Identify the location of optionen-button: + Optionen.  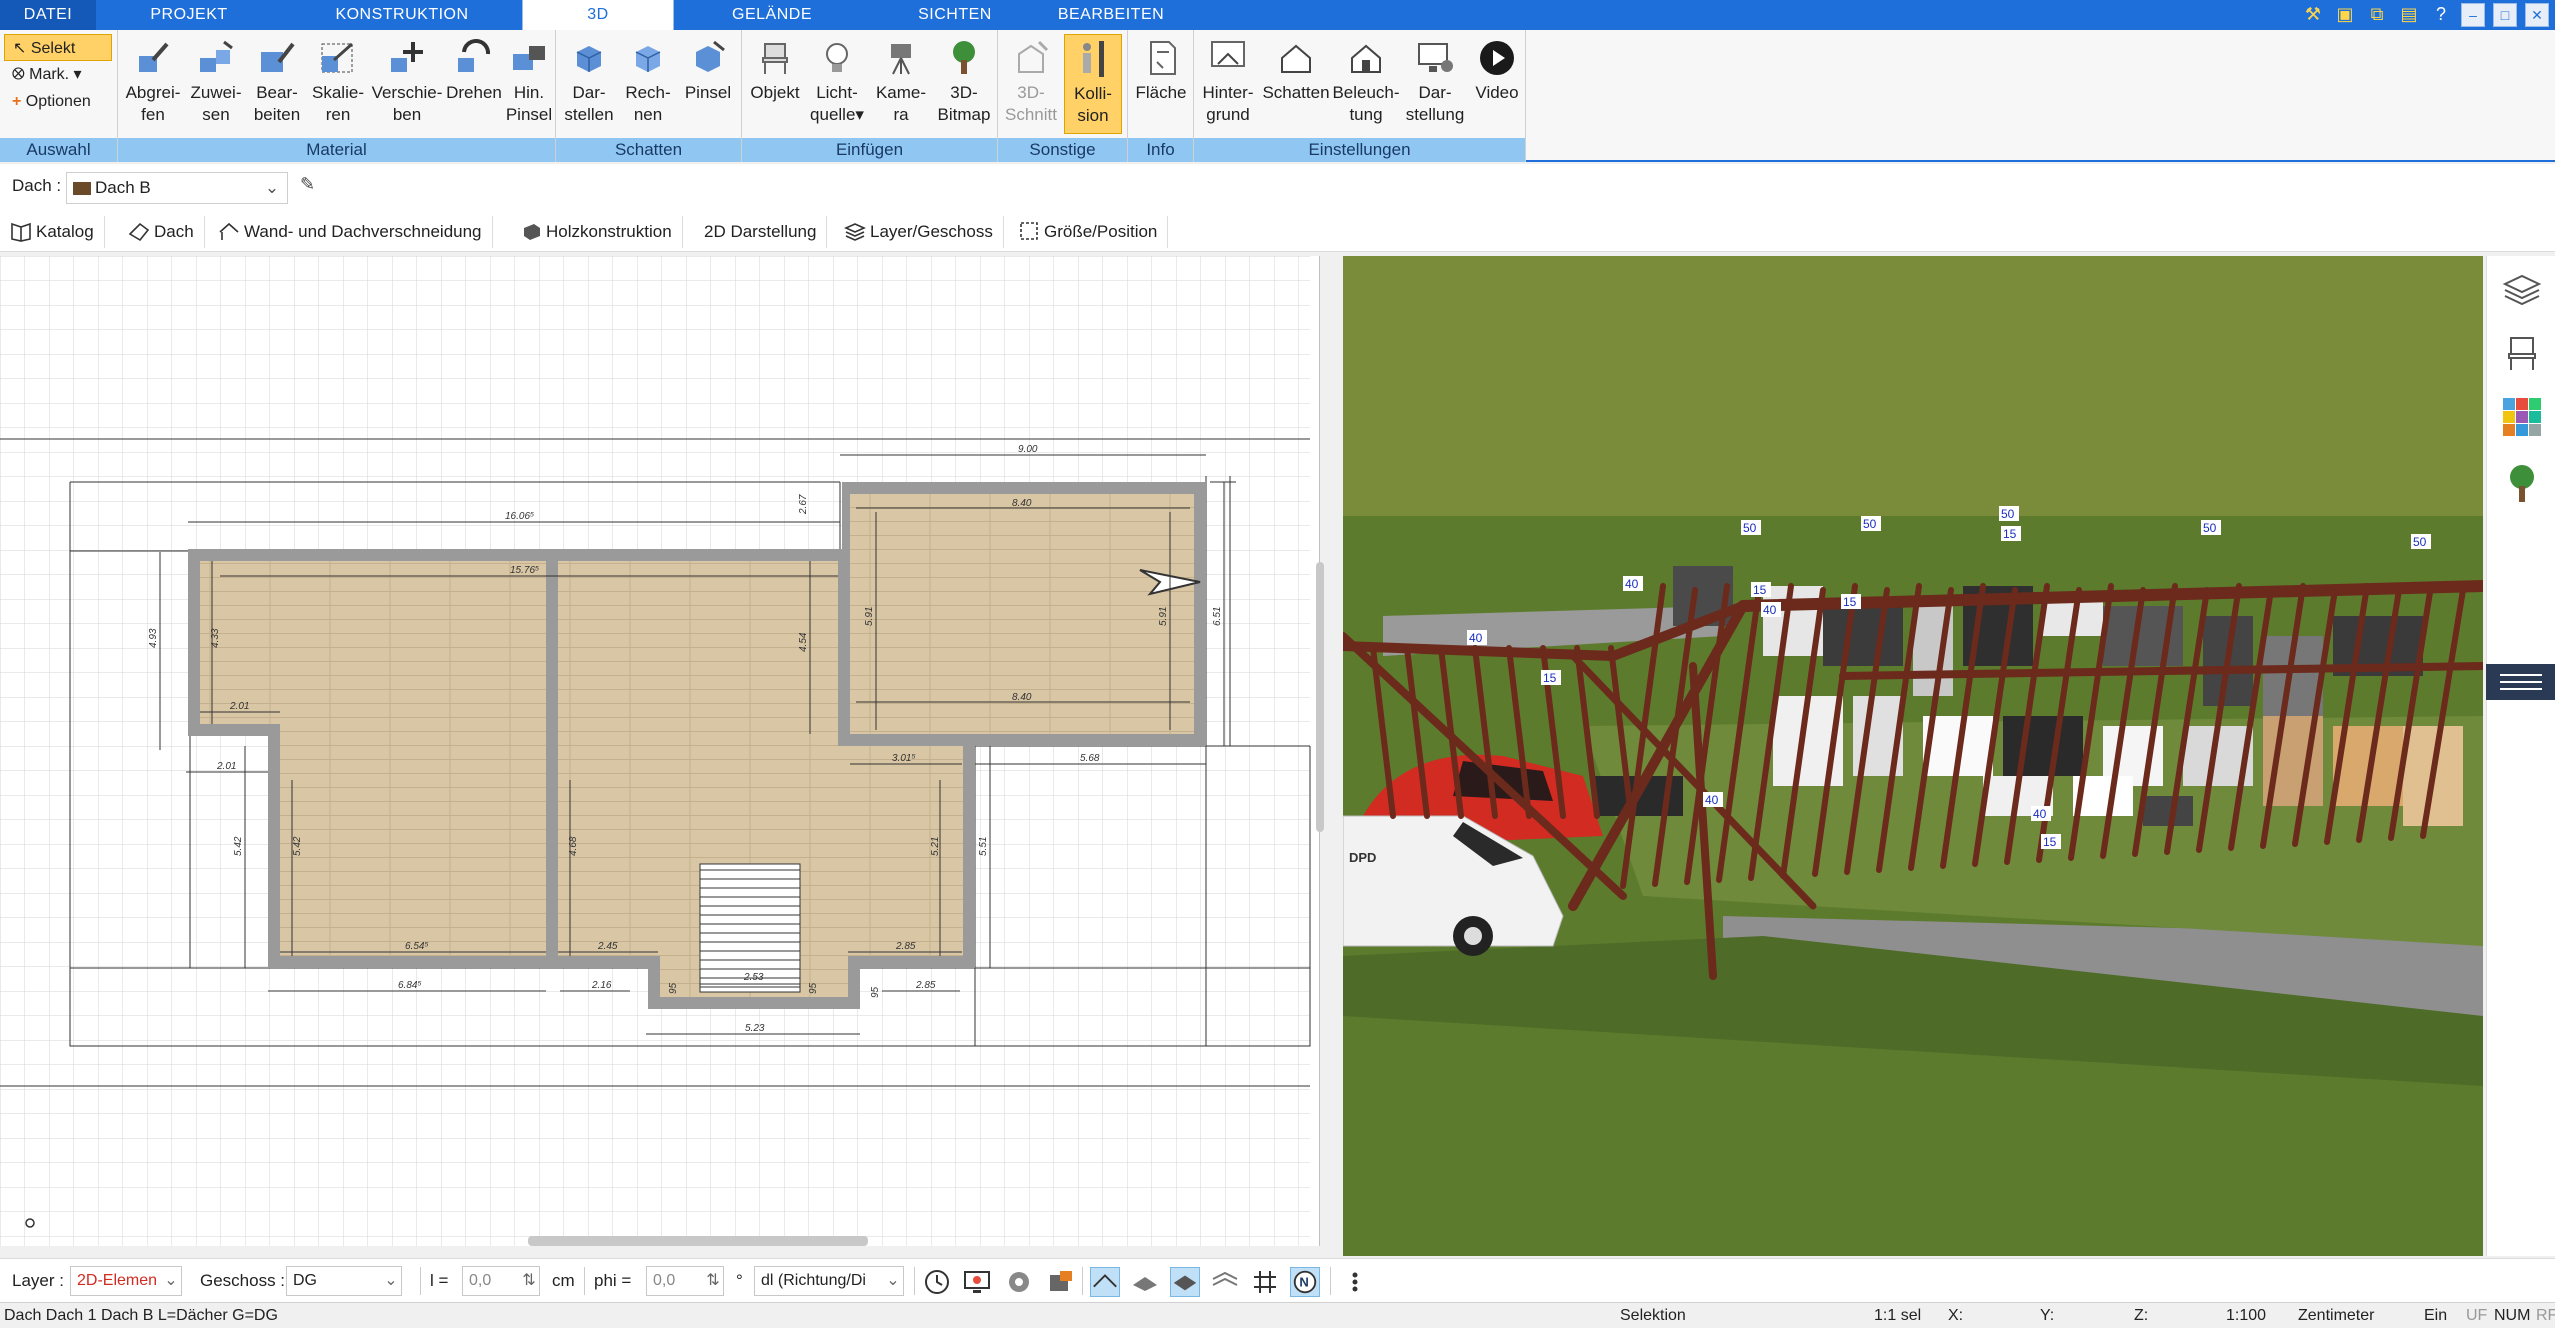
(58, 101).